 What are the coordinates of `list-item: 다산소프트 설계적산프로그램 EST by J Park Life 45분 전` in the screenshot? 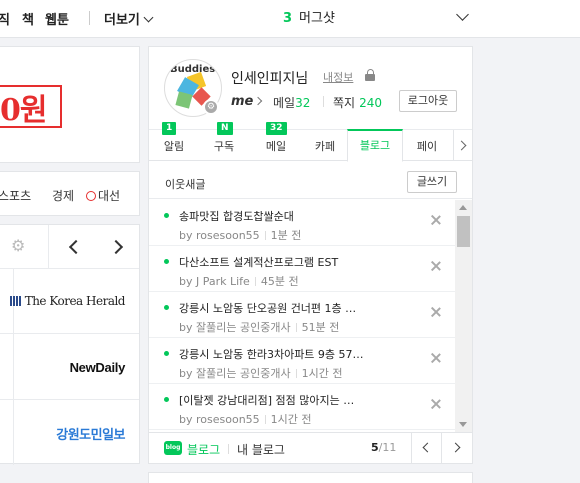 It's located at (302, 269).